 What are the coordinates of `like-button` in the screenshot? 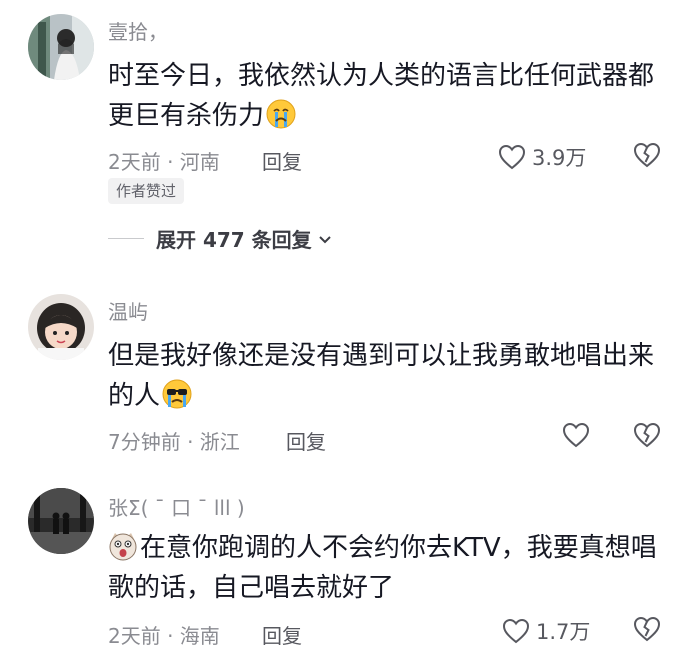 It's located at (576, 435).